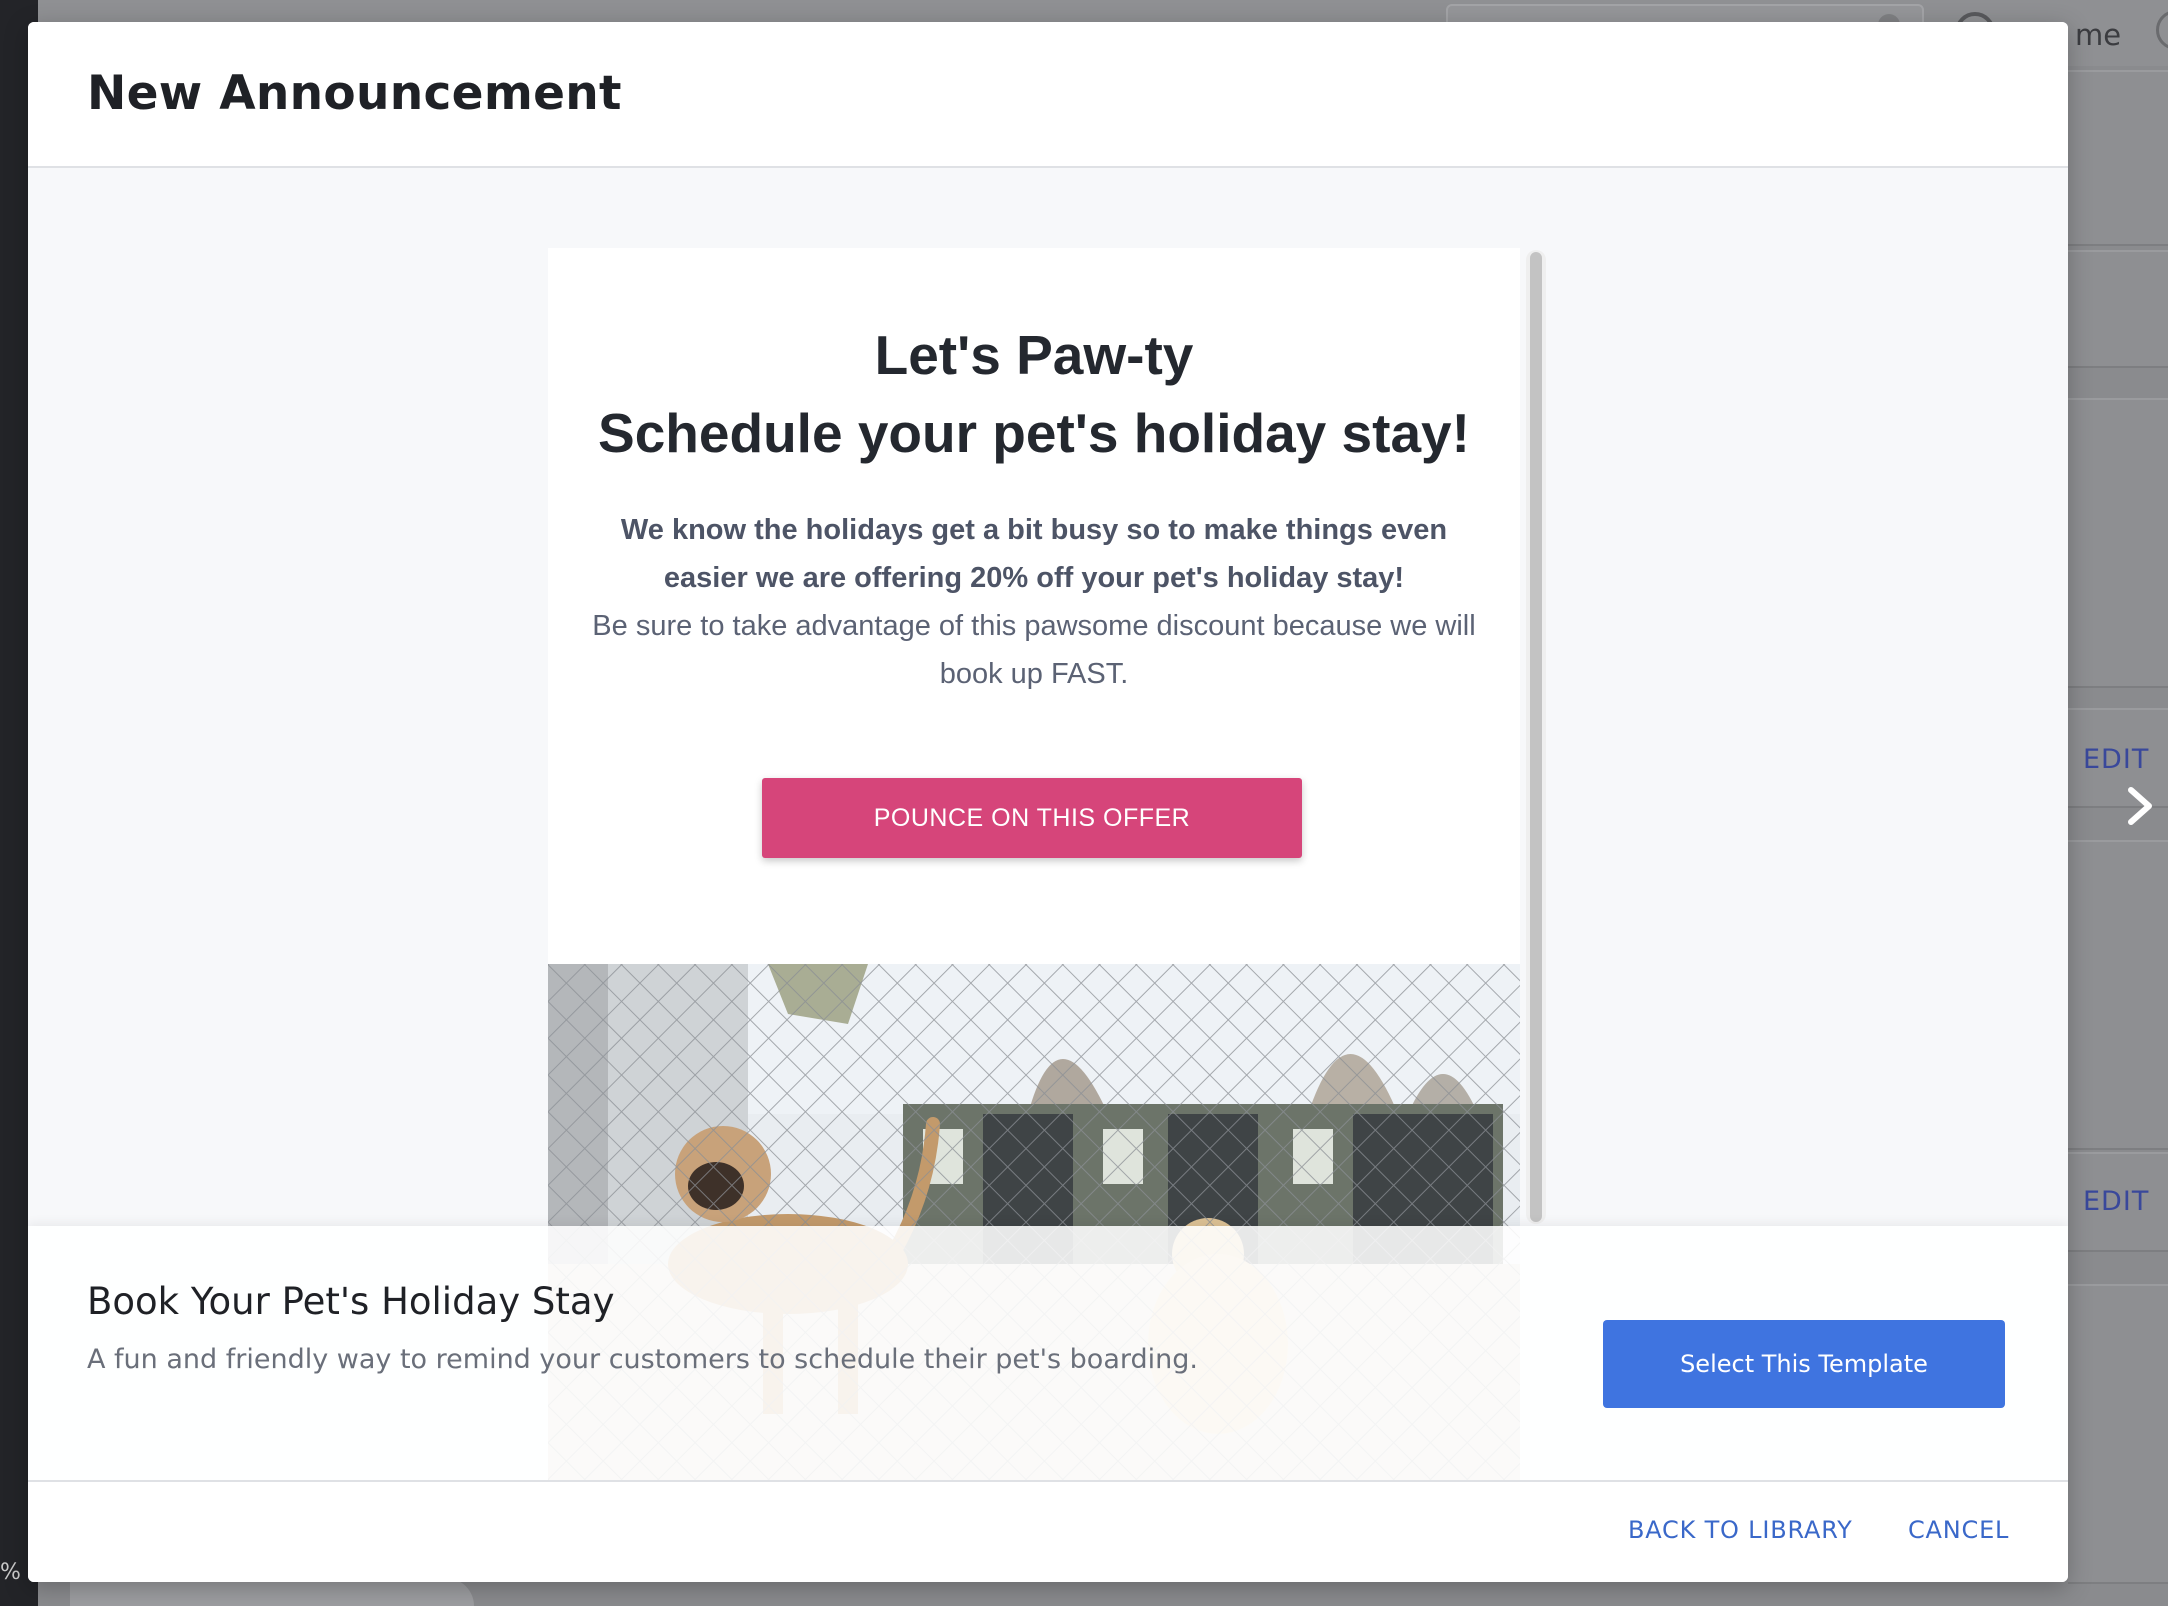  I want to click on preview-scrollbar, so click(1536, 737).